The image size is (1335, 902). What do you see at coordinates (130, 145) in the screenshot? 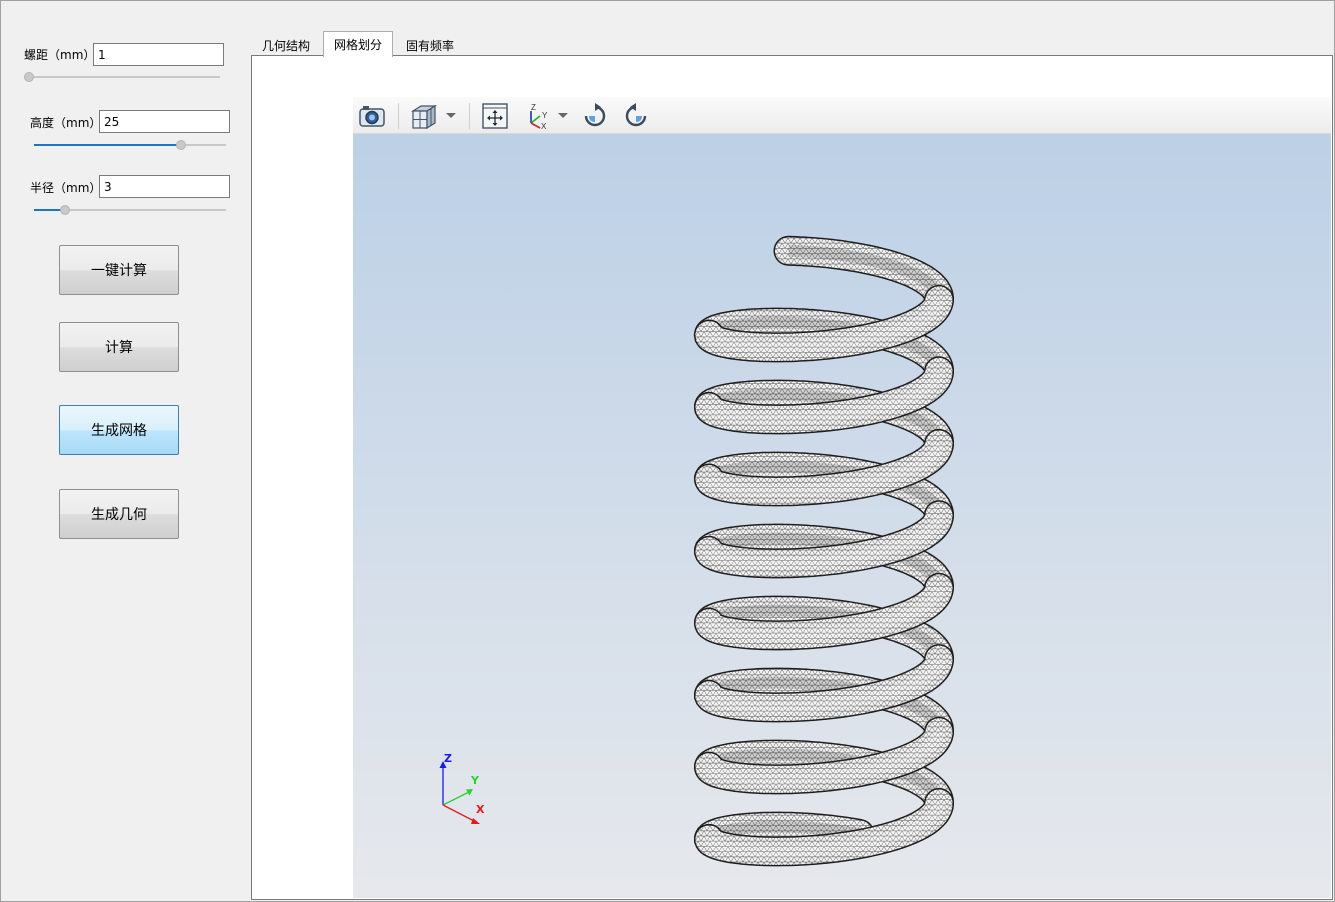
I see `height-slider` at bounding box center [130, 145].